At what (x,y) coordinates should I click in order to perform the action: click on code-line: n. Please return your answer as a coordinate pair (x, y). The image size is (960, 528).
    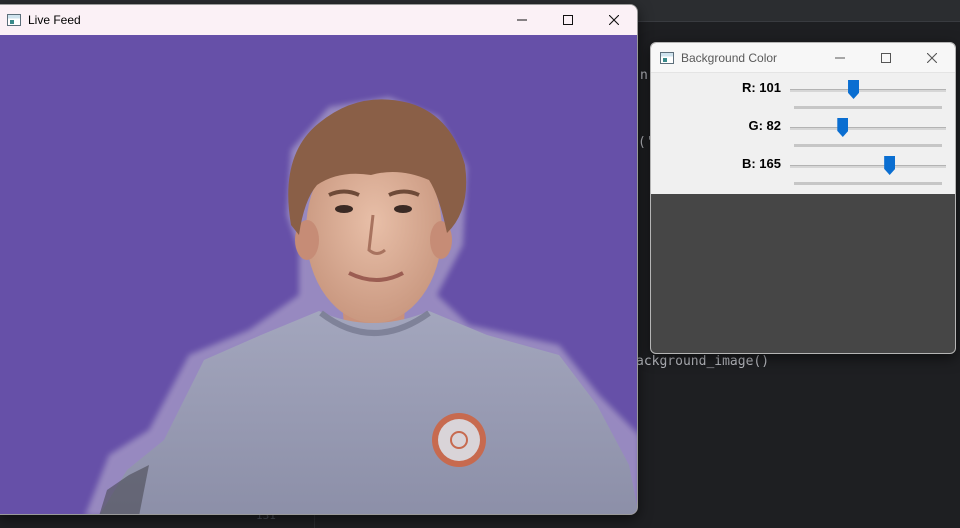
    Looking at the image, I should click on (644, 75).